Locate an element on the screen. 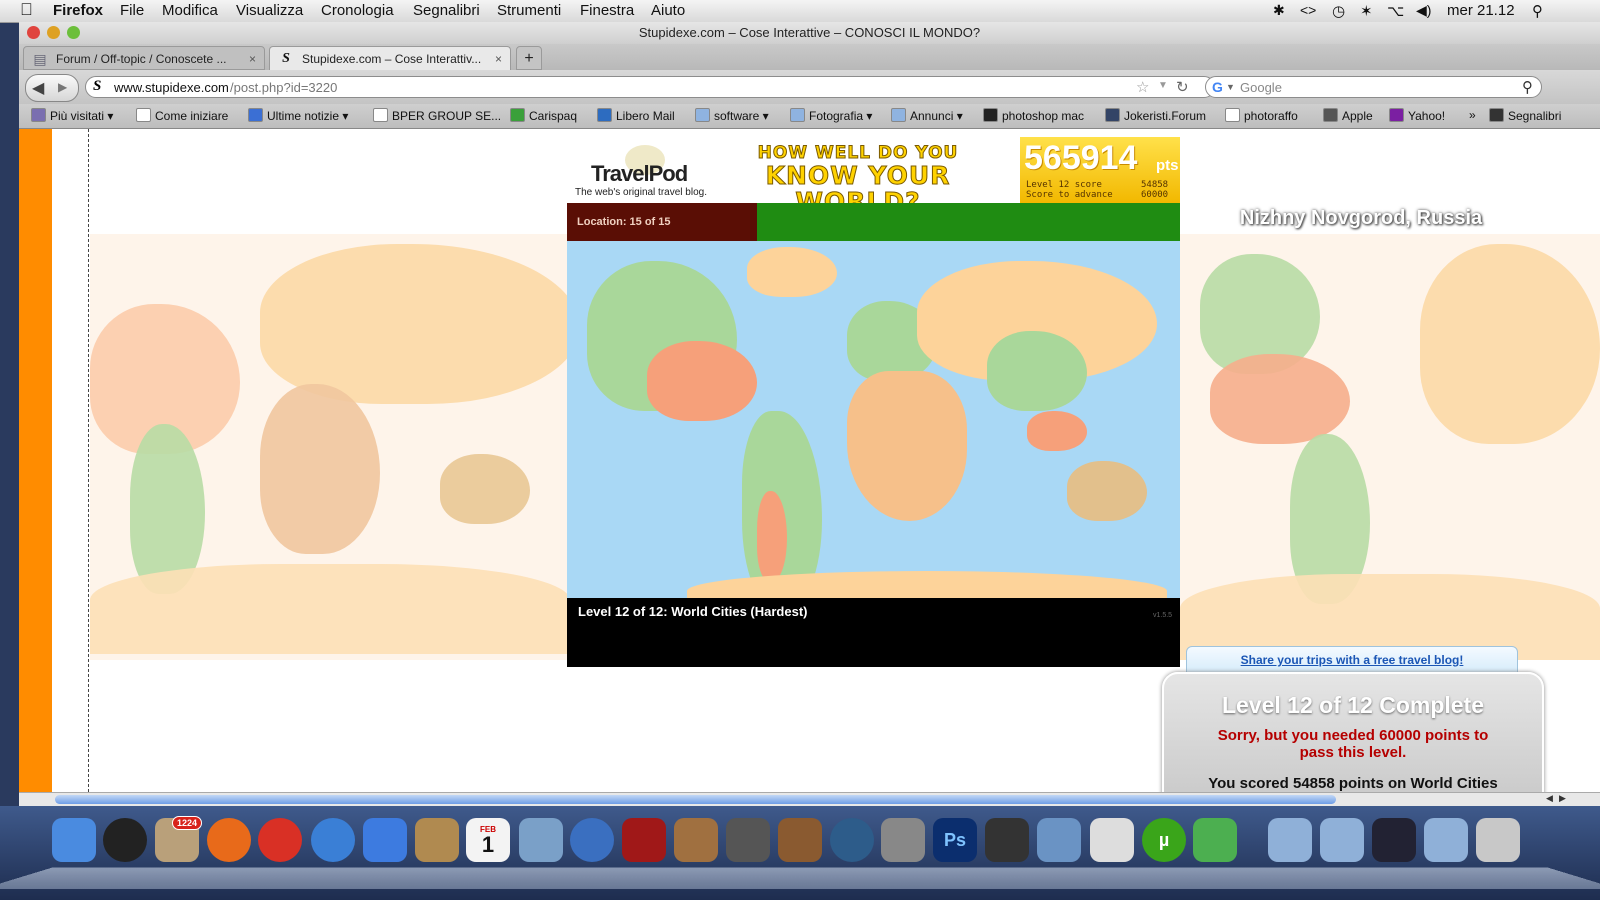 This screenshot has width=1600, height=900. progress-bar: Location: 15 of 15 is located at coordinates (873, 222).